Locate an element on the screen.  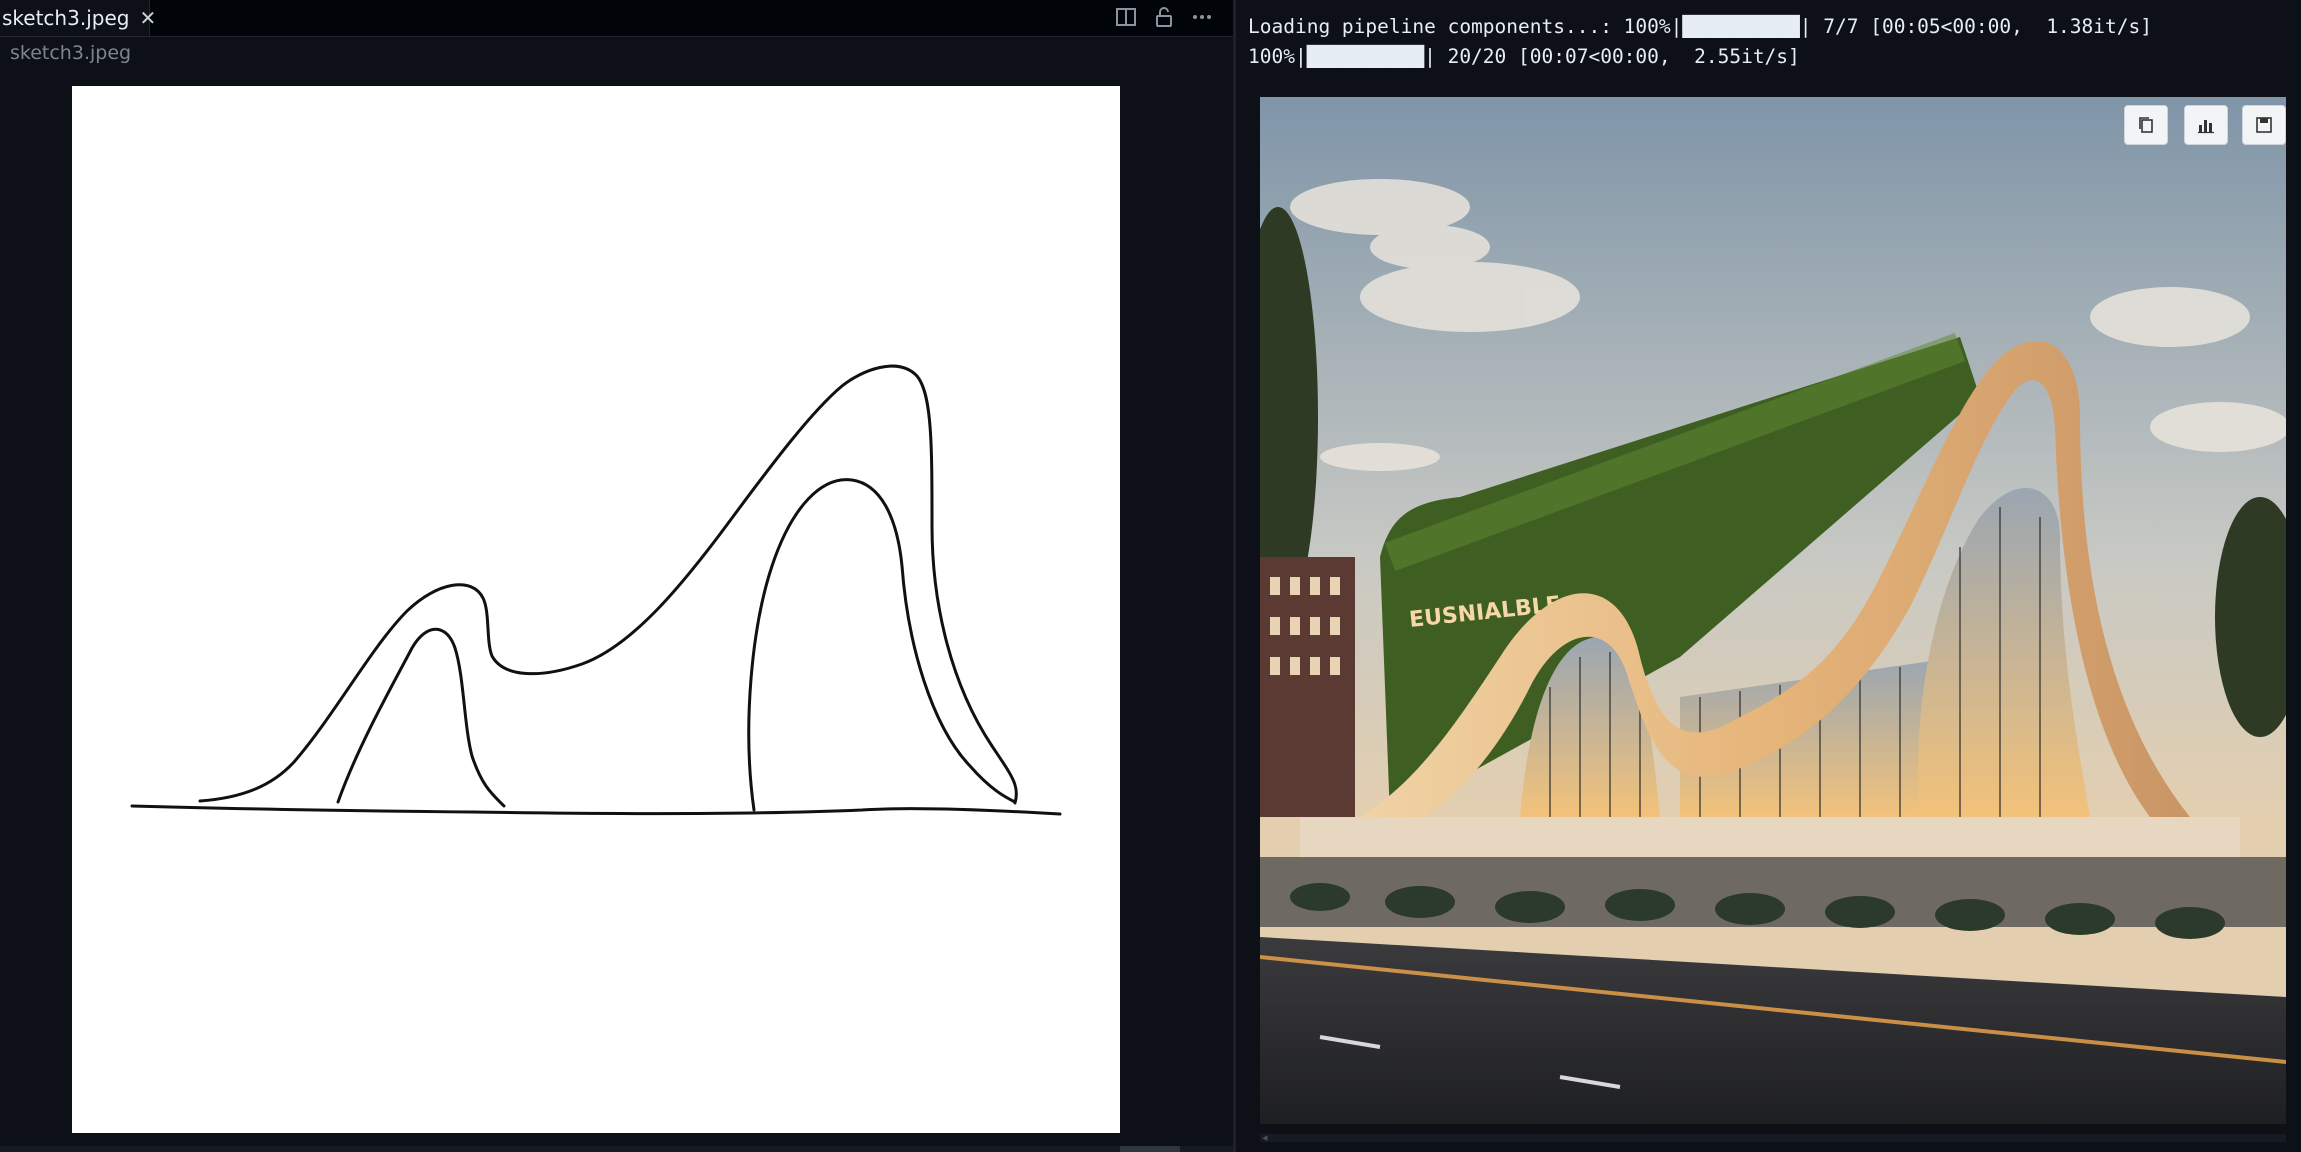
close-icon: ✕ is located at coordinates (147, 18).